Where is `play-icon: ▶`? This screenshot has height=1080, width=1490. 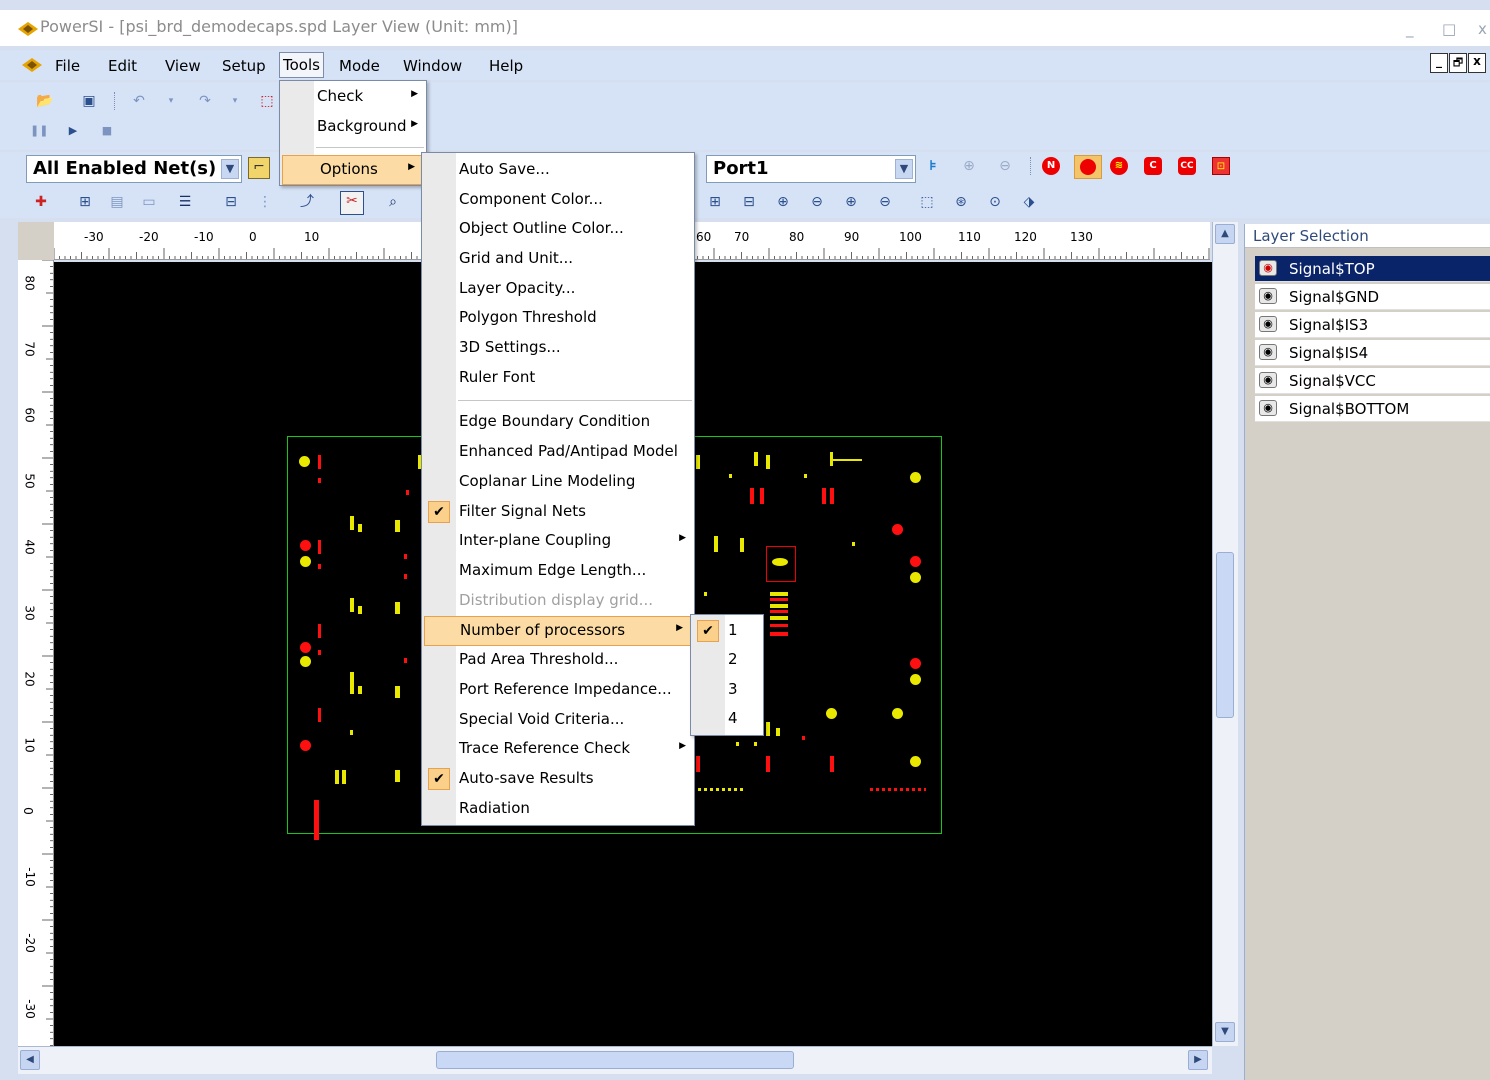 play-icon: ▶ is located at coordinates (73, 131).